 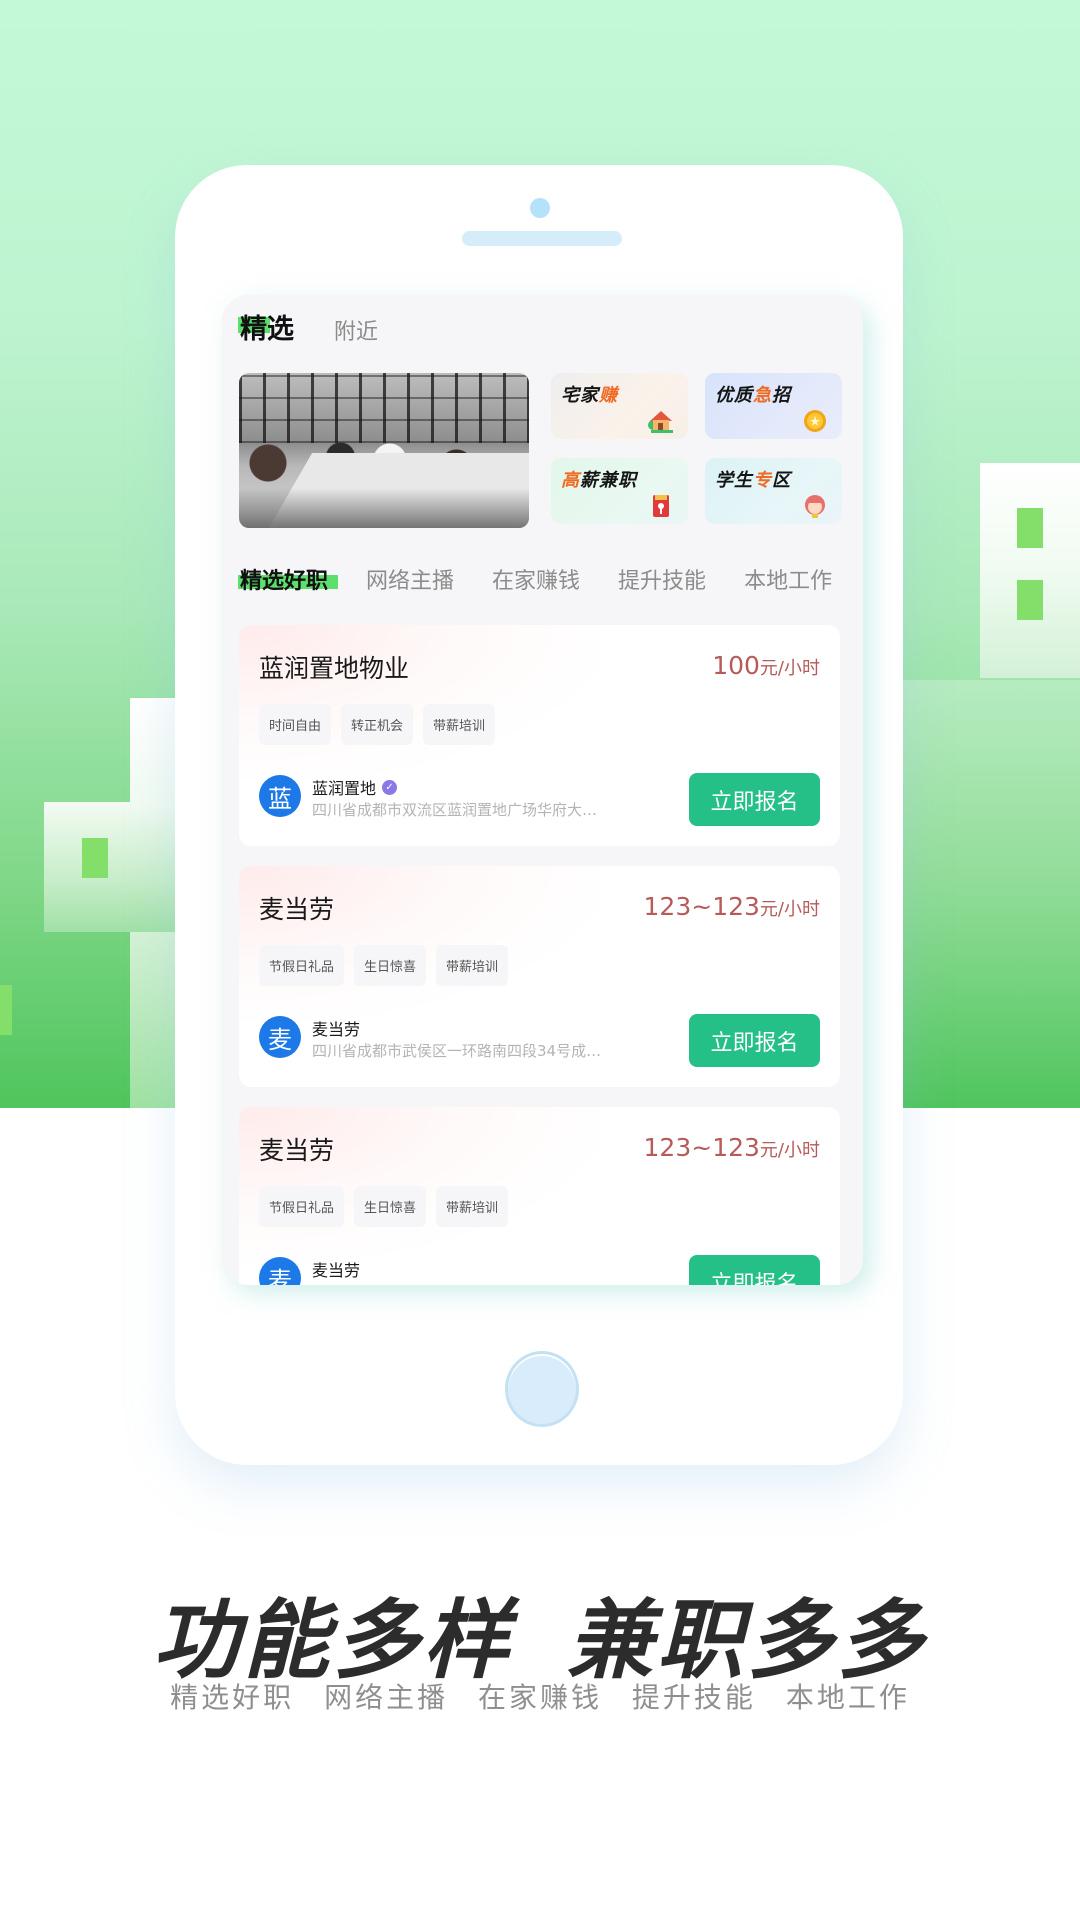 I want to click on student-girl-icon, so click(x=815, y=506).